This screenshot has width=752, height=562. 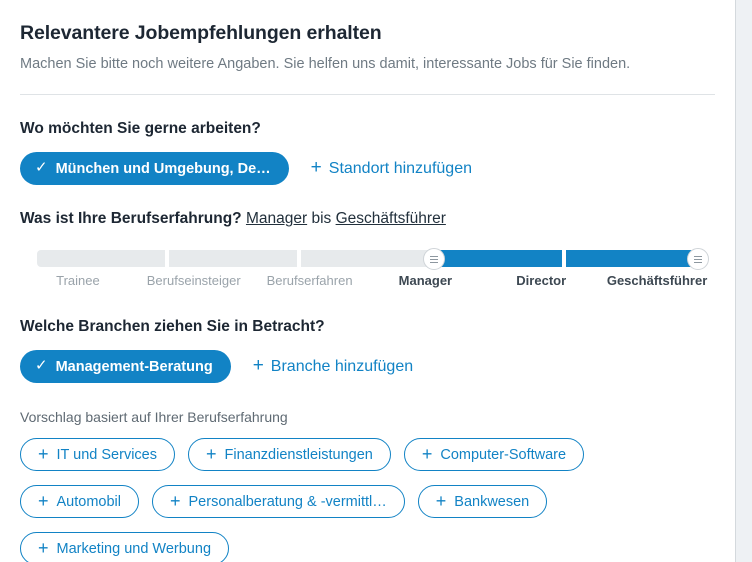 I want to click on industry-question: Welche Branchen ziehen Sie in Betracht?, so click(x=172, y=326).